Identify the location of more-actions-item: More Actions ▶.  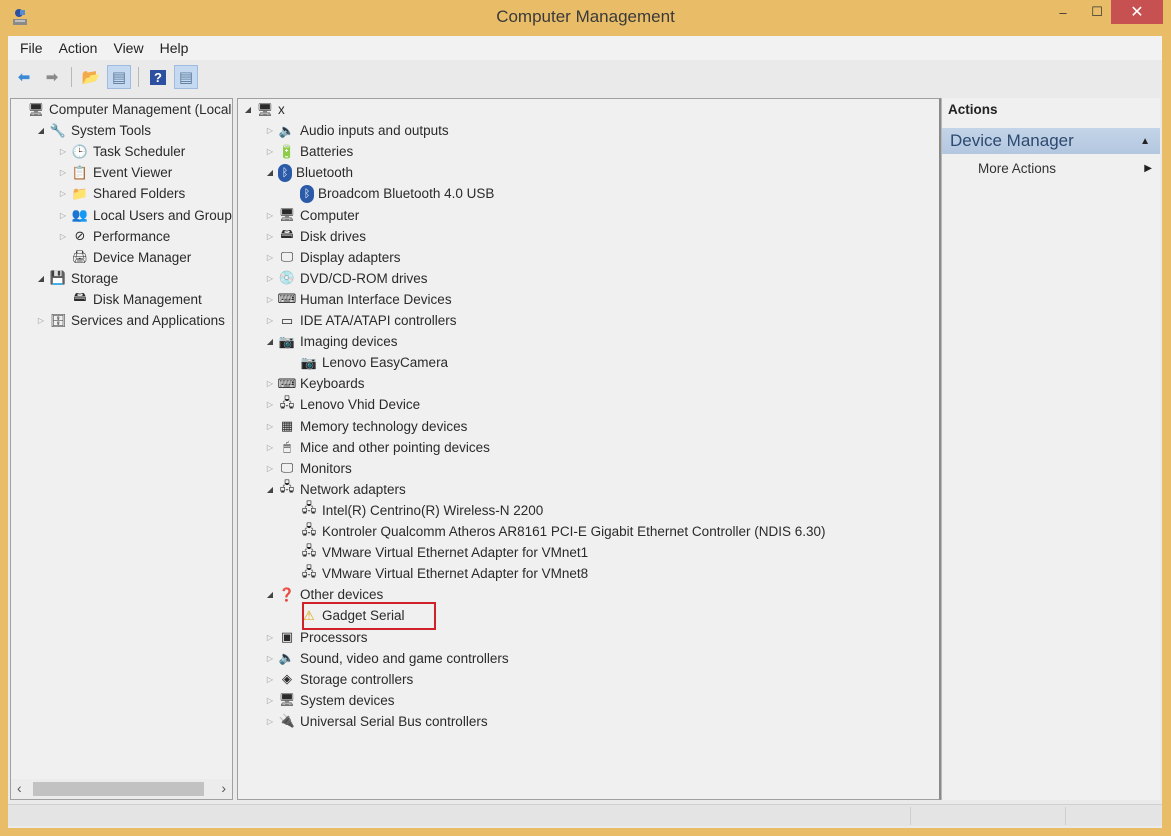
(1068, 168).